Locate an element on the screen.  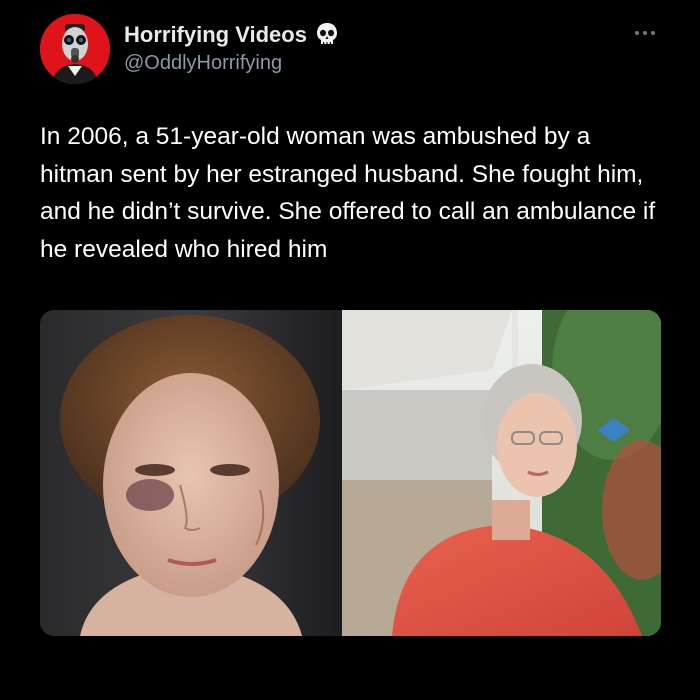
more-options-button is located at coordinates (645, 33).